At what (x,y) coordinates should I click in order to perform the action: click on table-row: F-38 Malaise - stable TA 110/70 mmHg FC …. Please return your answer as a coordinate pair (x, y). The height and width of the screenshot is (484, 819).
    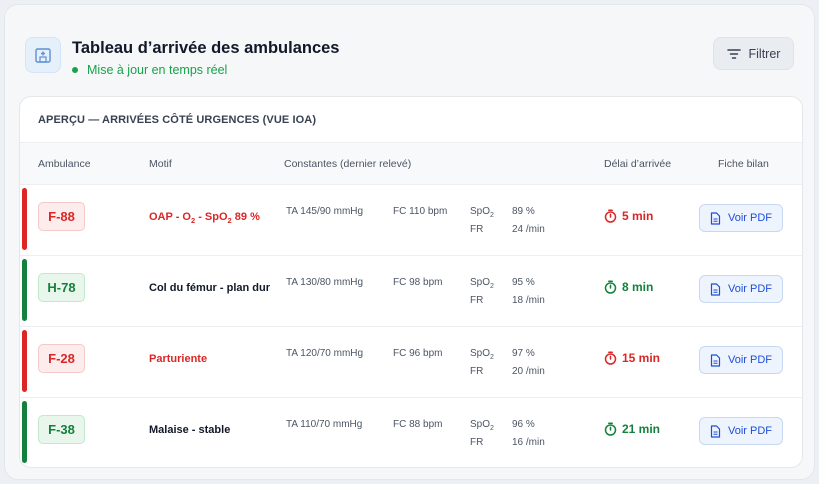
    Looking at the image, I should click on (411, 432).